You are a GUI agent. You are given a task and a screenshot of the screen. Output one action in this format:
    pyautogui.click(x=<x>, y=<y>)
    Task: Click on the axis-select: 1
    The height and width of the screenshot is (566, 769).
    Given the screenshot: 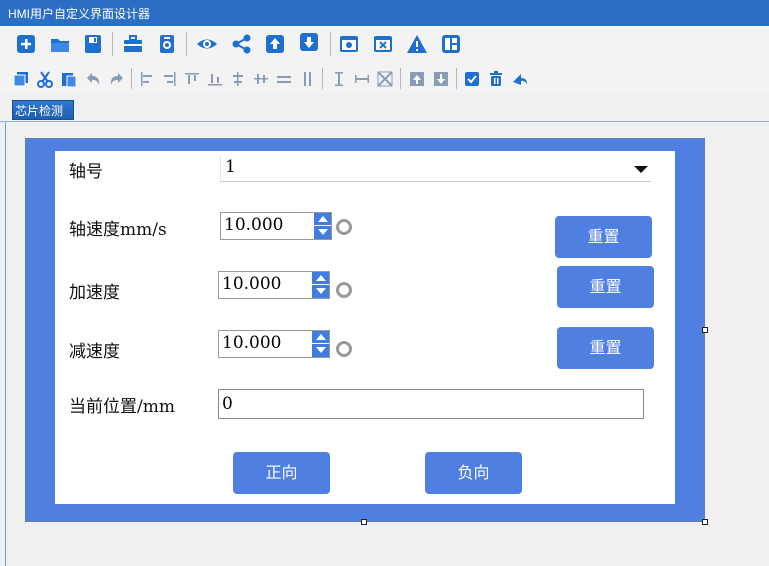 What is the action you would take?
    pyautogui.click(x=435, y=168)
    